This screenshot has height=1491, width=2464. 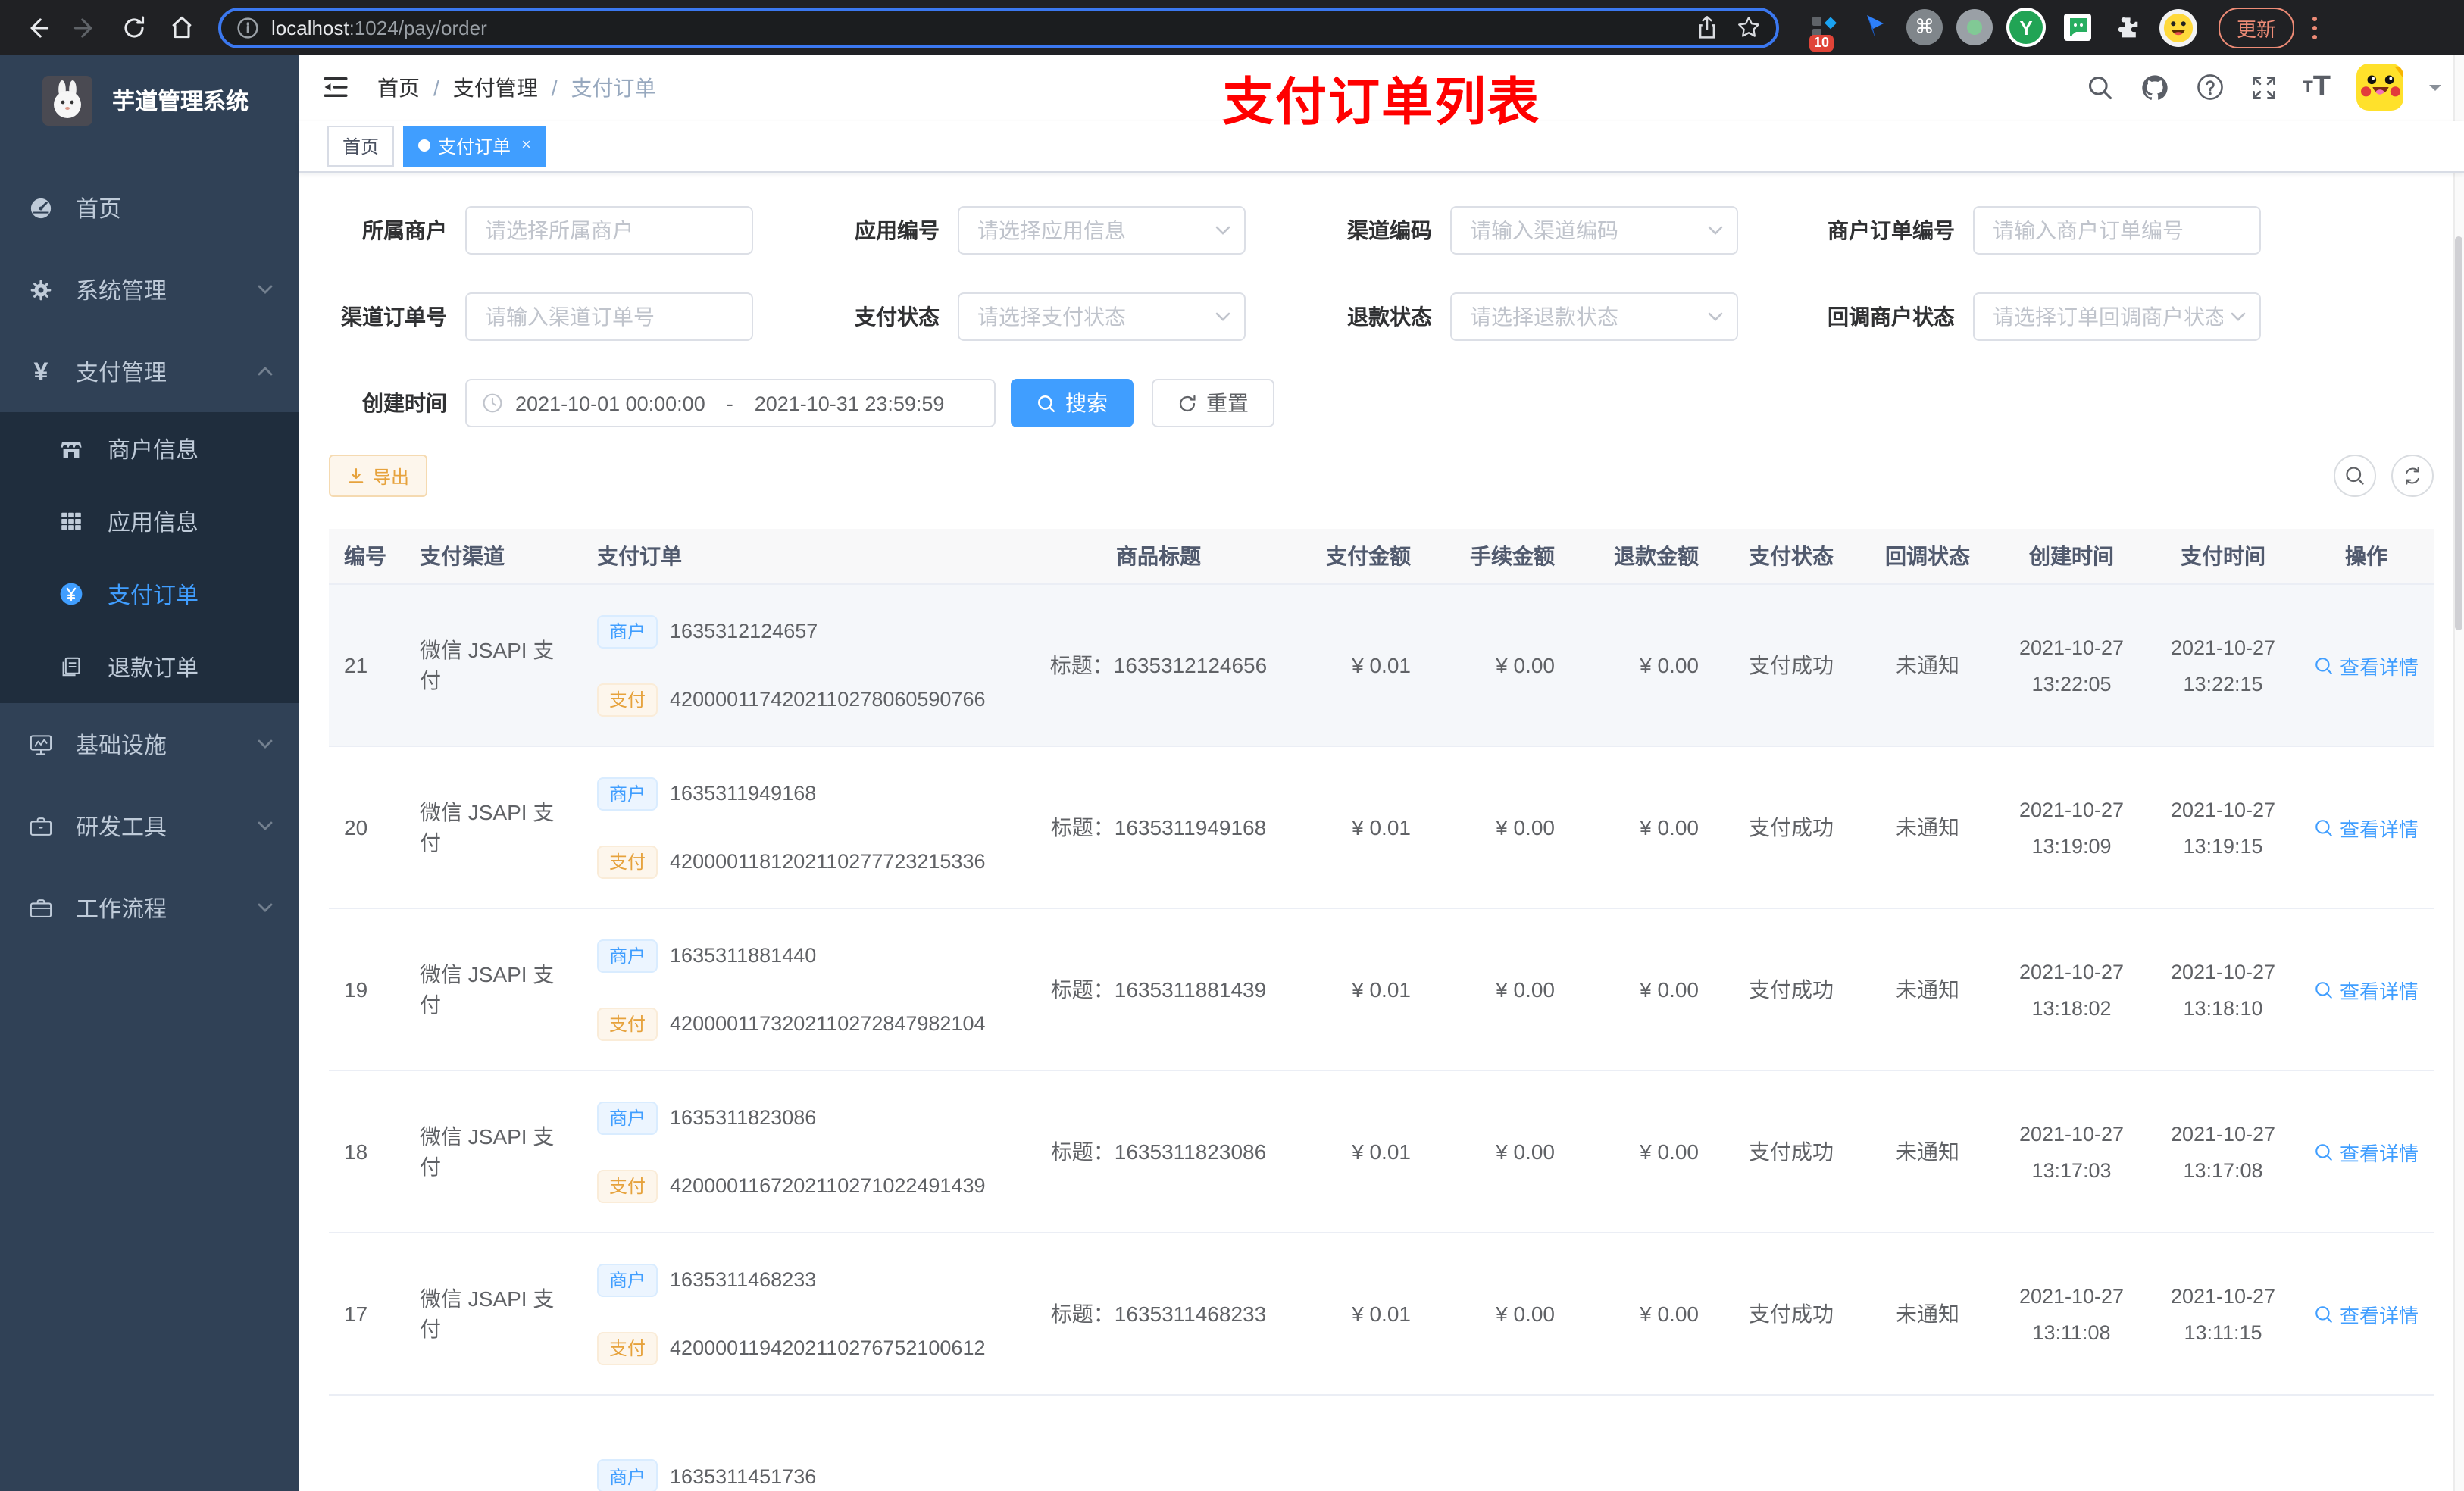 I want to click on extension-recorder-icon, so click(x=1974, y=27).